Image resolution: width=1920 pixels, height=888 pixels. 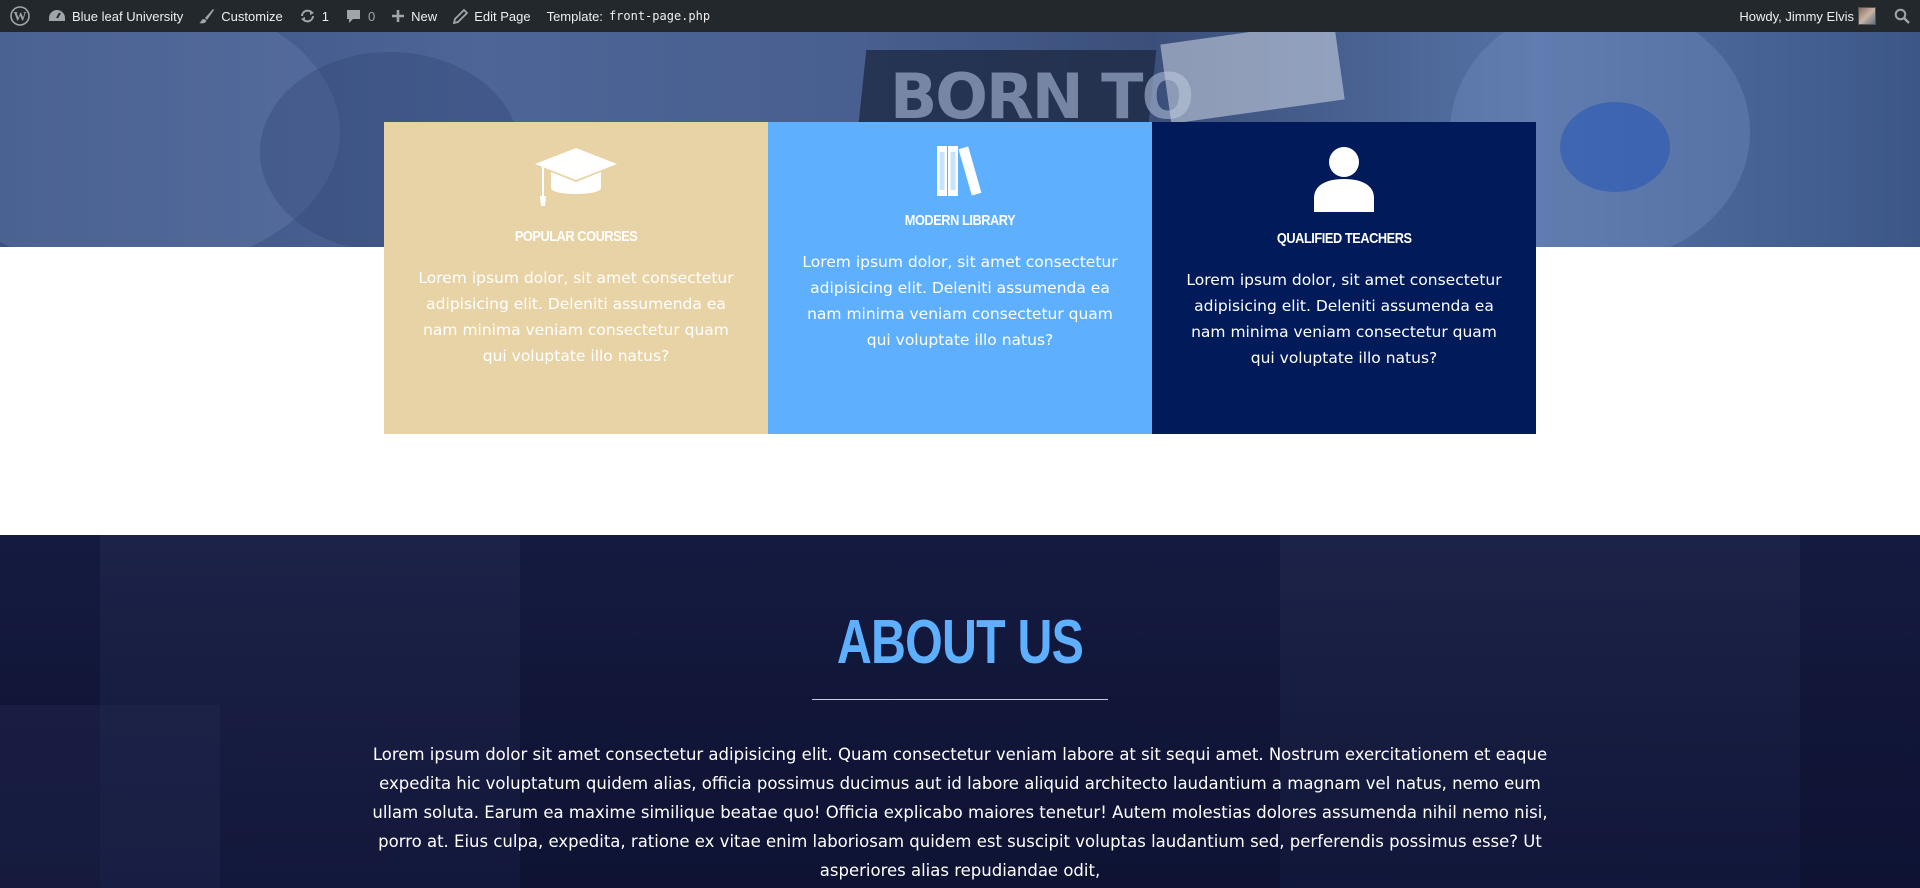 I want to click on hero-bg-shape, so click(x=1615, y=147).